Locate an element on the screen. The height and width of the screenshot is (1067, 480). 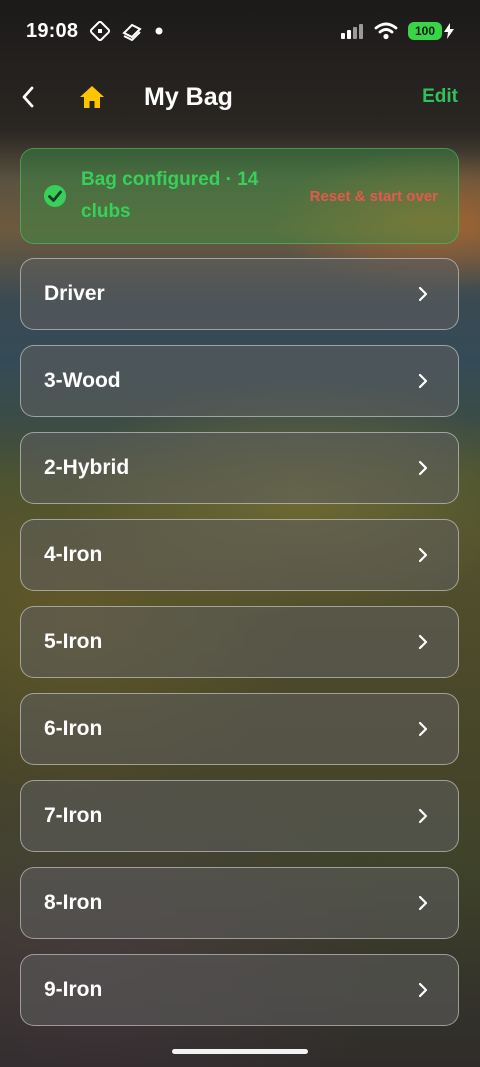
club-name: 2-Hybrid is located at coordinates (87, 467).